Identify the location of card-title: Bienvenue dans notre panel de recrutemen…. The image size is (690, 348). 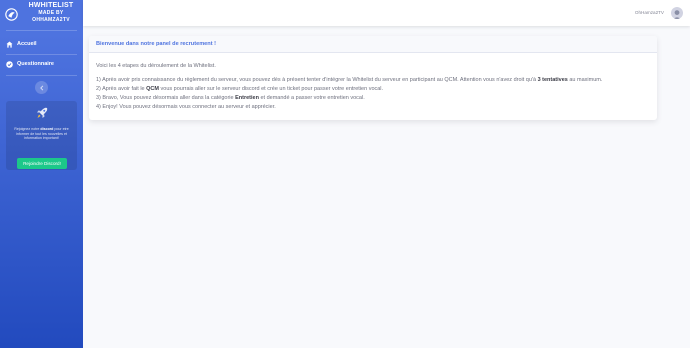
(156, 44).